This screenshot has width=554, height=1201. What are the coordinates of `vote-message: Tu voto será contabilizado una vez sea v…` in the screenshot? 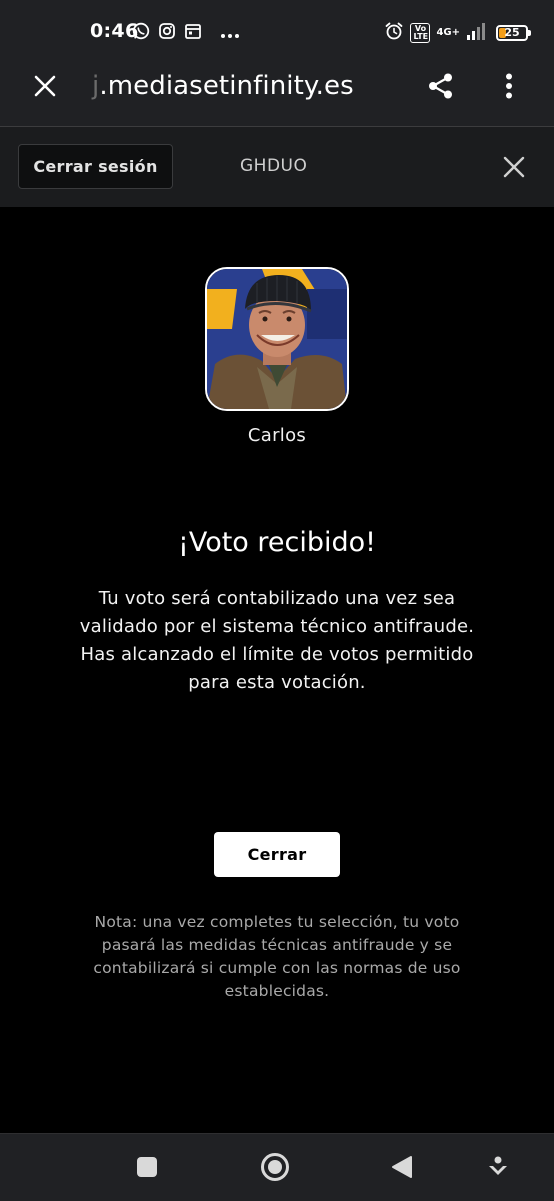 It's located at (277, 640).